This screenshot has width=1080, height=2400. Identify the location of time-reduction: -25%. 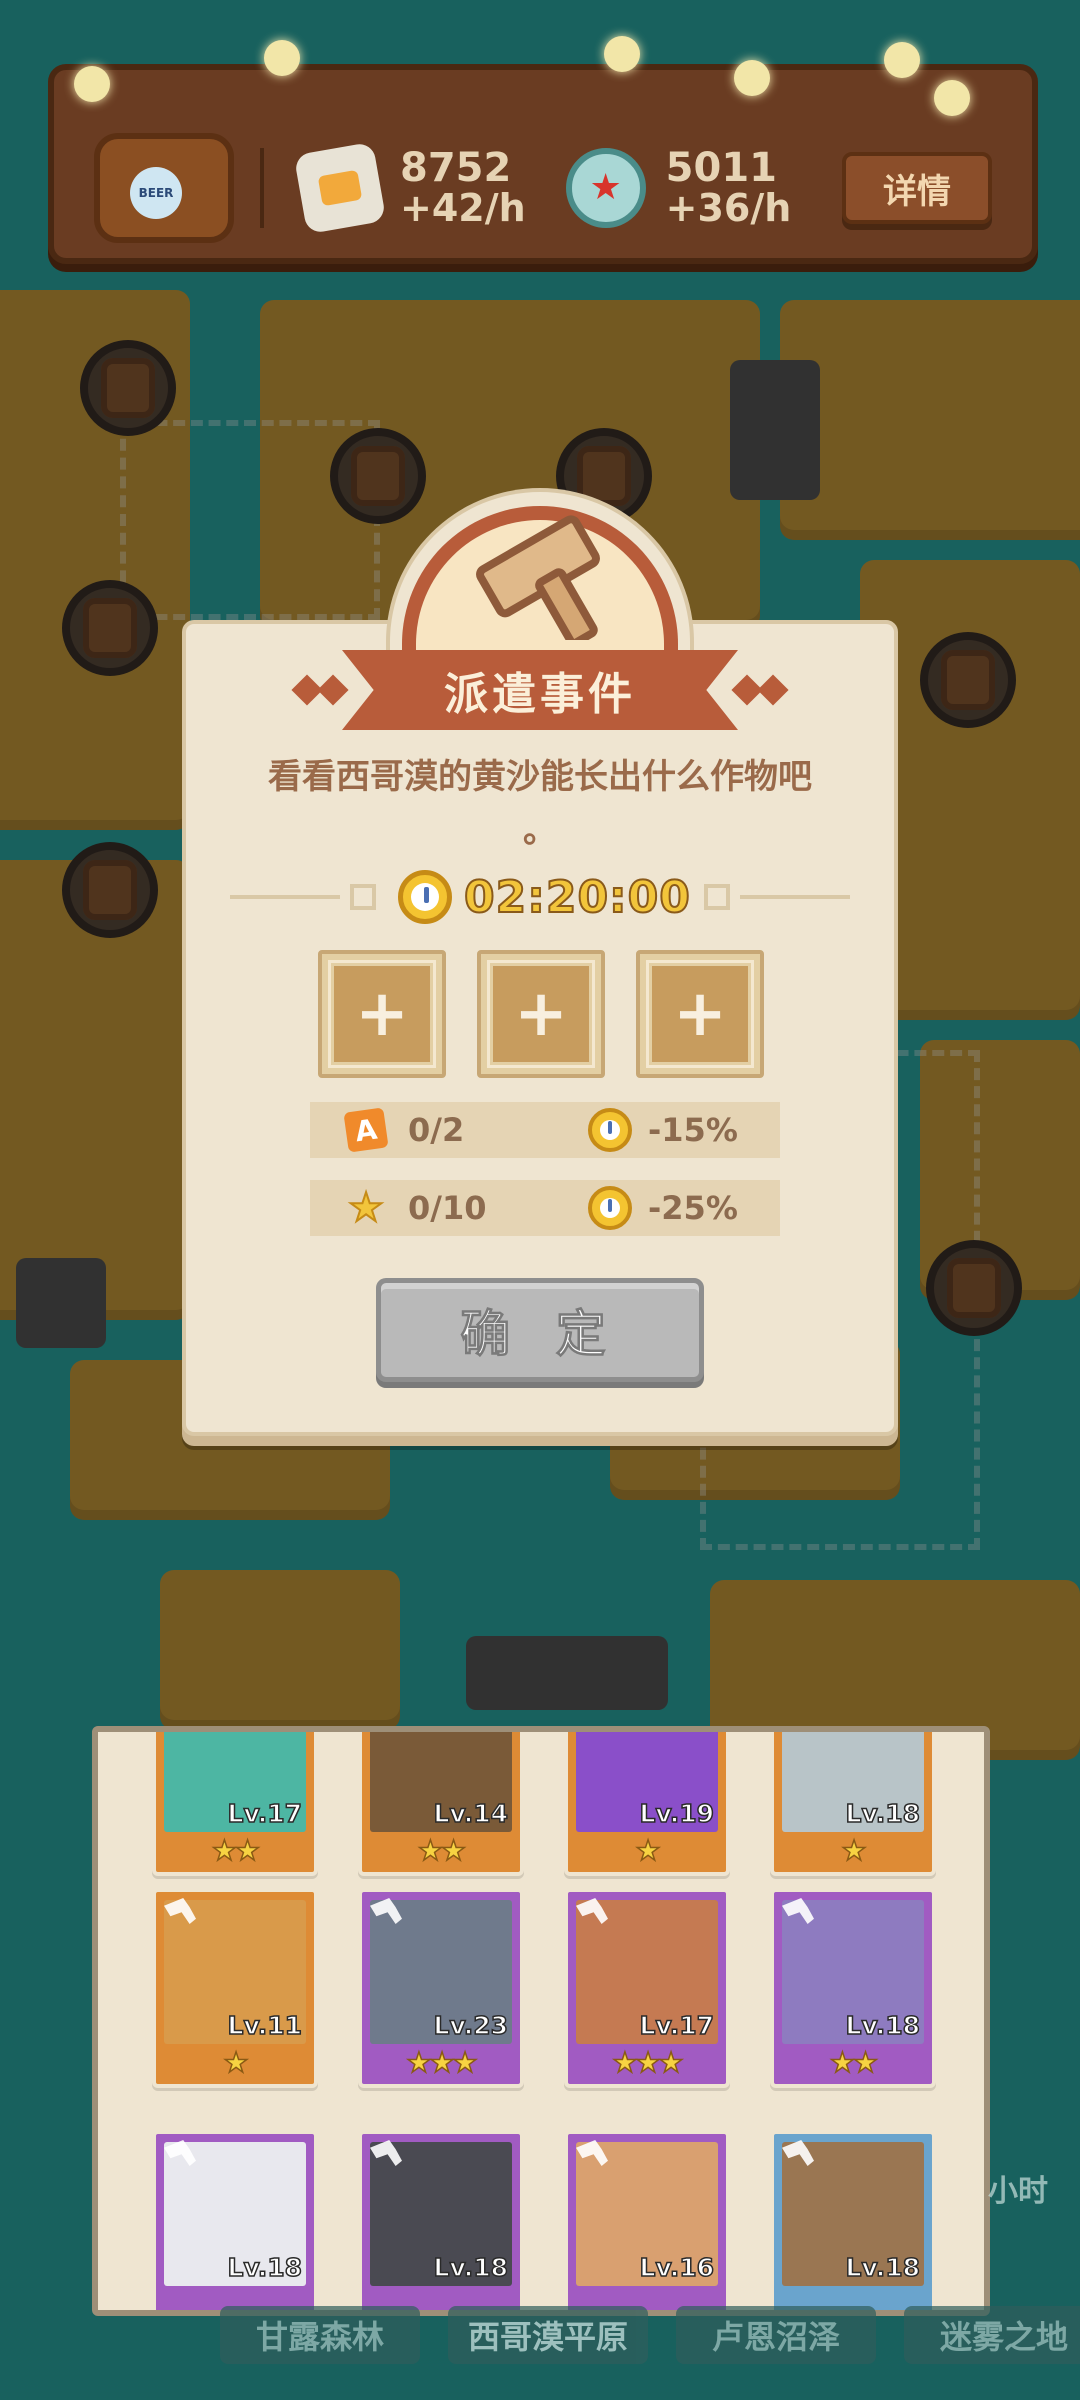
(693, 1208).